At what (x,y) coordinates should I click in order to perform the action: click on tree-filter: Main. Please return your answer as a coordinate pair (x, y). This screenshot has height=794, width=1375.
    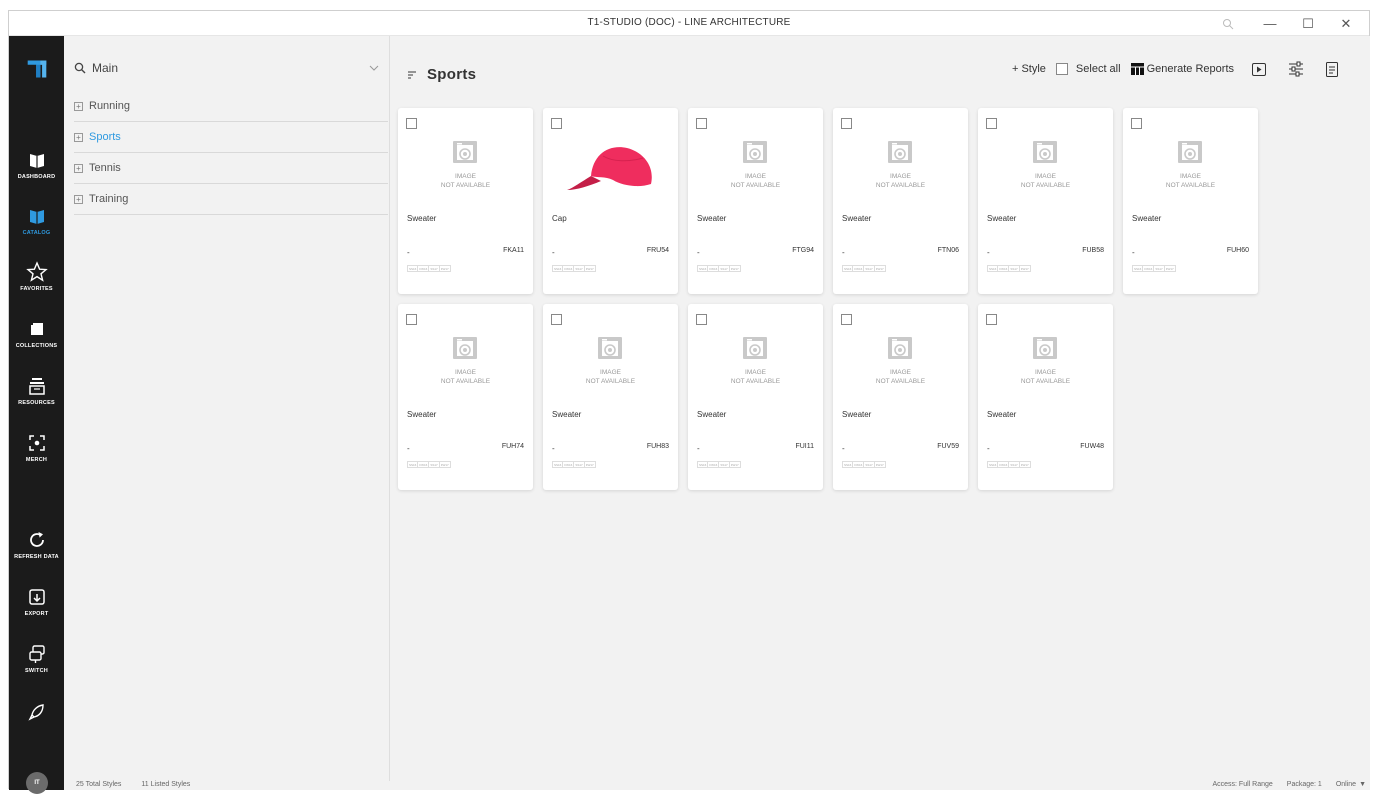
    Looking at the image, I should click on (226, 68).